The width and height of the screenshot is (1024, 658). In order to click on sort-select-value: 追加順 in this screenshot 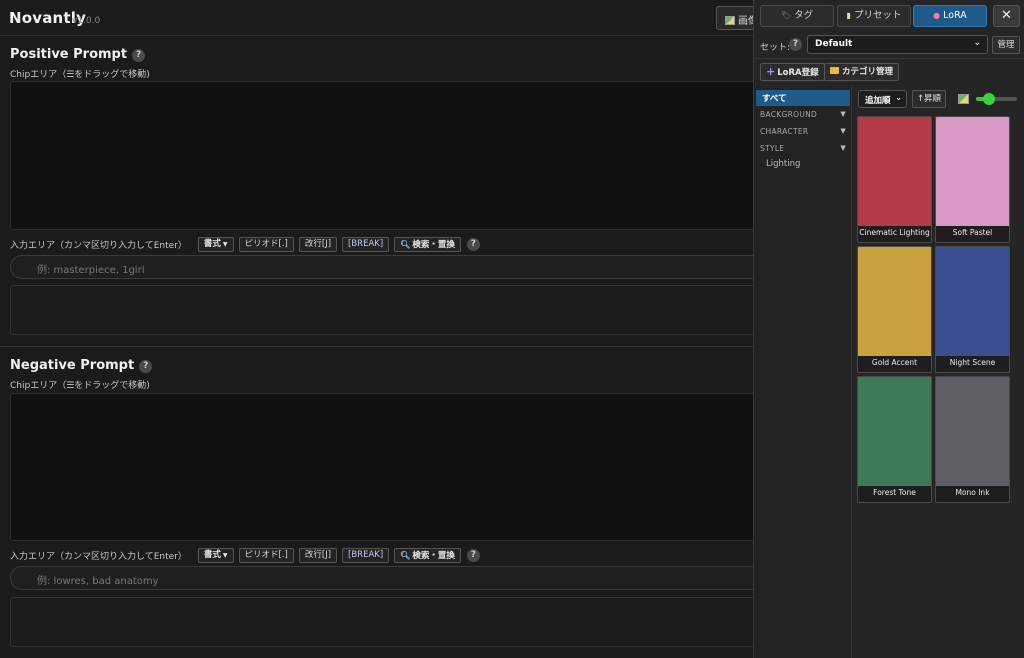, I will do `click(878, 101)`.